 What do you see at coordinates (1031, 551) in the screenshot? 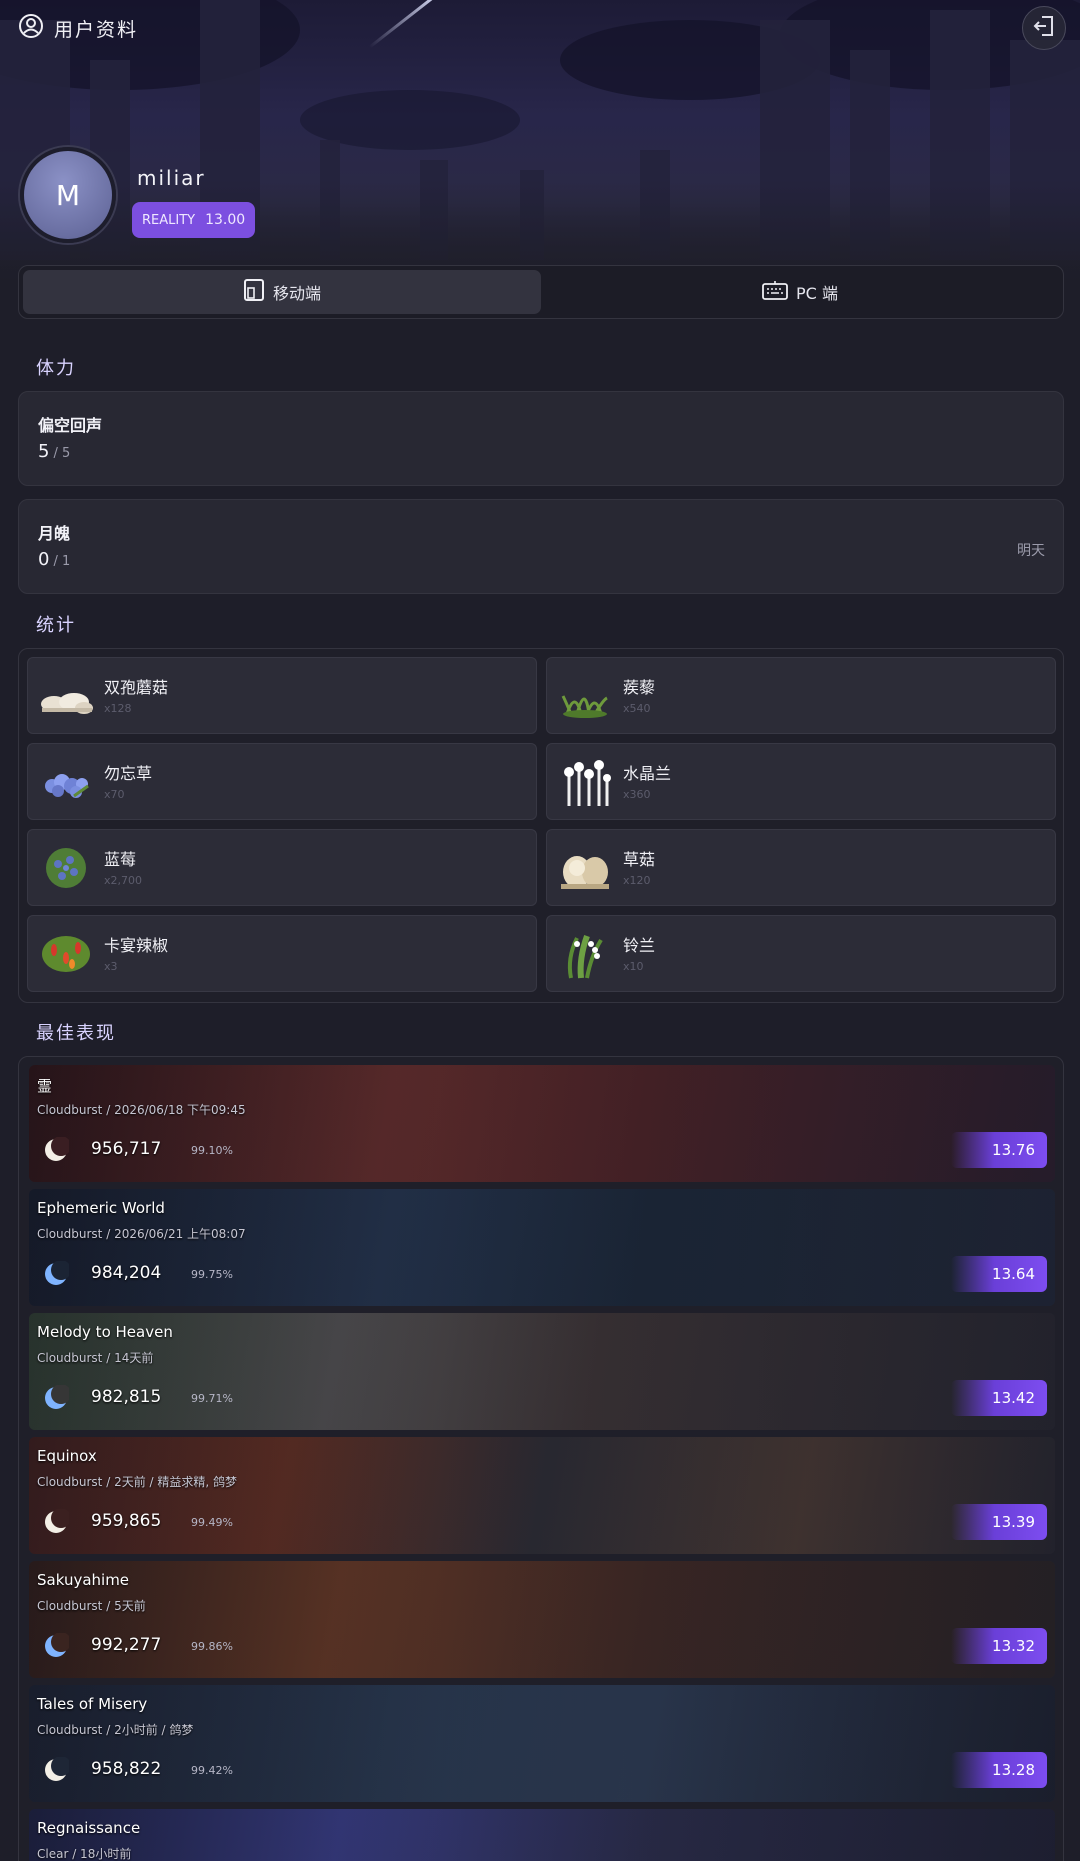
I see `stamina-reset-time: 明天` at bounding box center [1031, 551].